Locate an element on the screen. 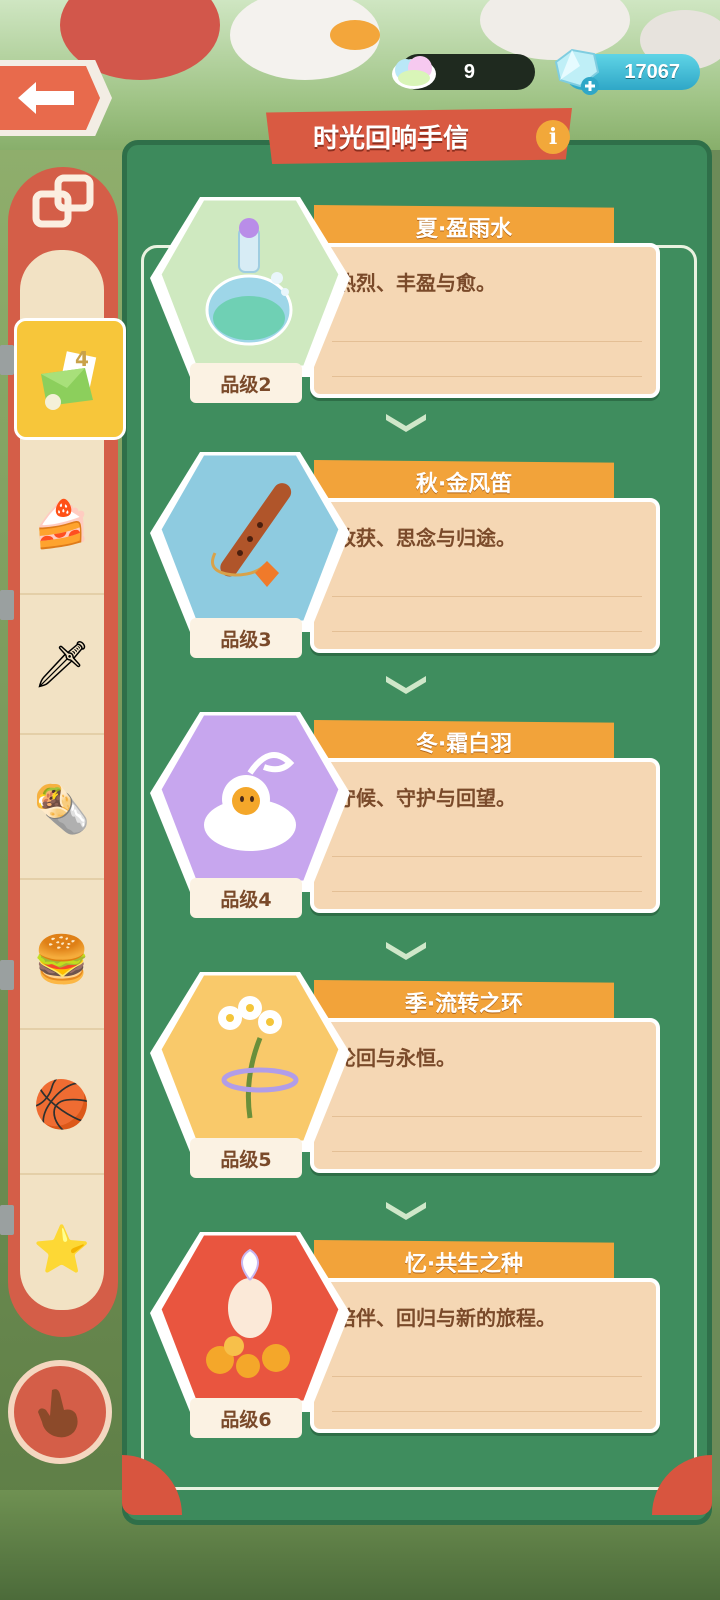 The width and height of the screenshot is (720, 1600). panel-title: 时光回响手信 is located at coordinates (390, 138).